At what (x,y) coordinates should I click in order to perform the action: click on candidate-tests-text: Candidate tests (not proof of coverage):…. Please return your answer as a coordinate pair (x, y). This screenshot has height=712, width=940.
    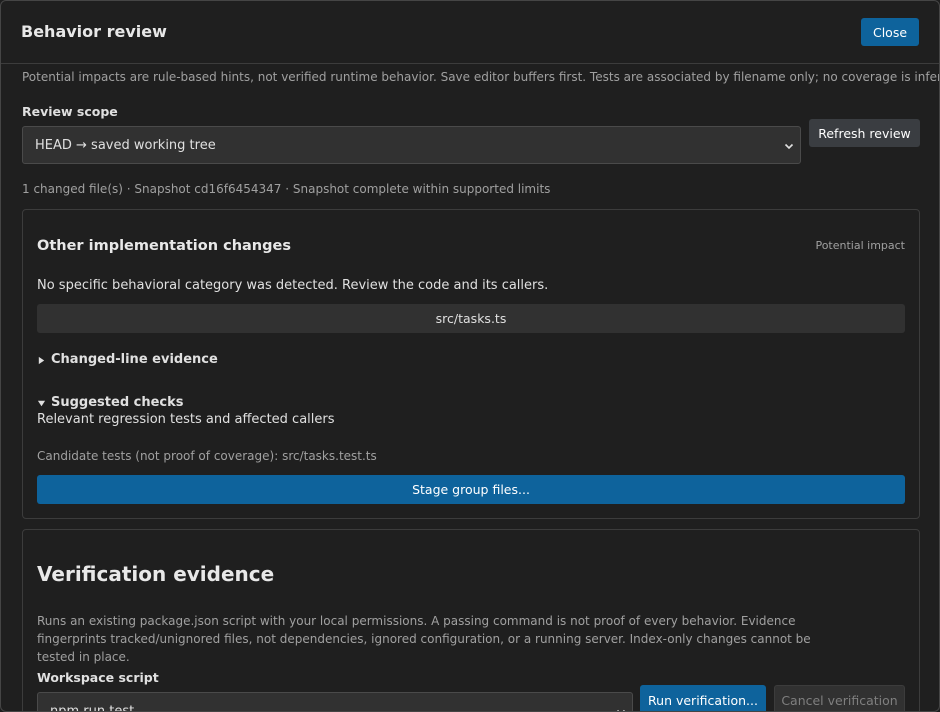
    Looking at the image, I should click on (207, 456).